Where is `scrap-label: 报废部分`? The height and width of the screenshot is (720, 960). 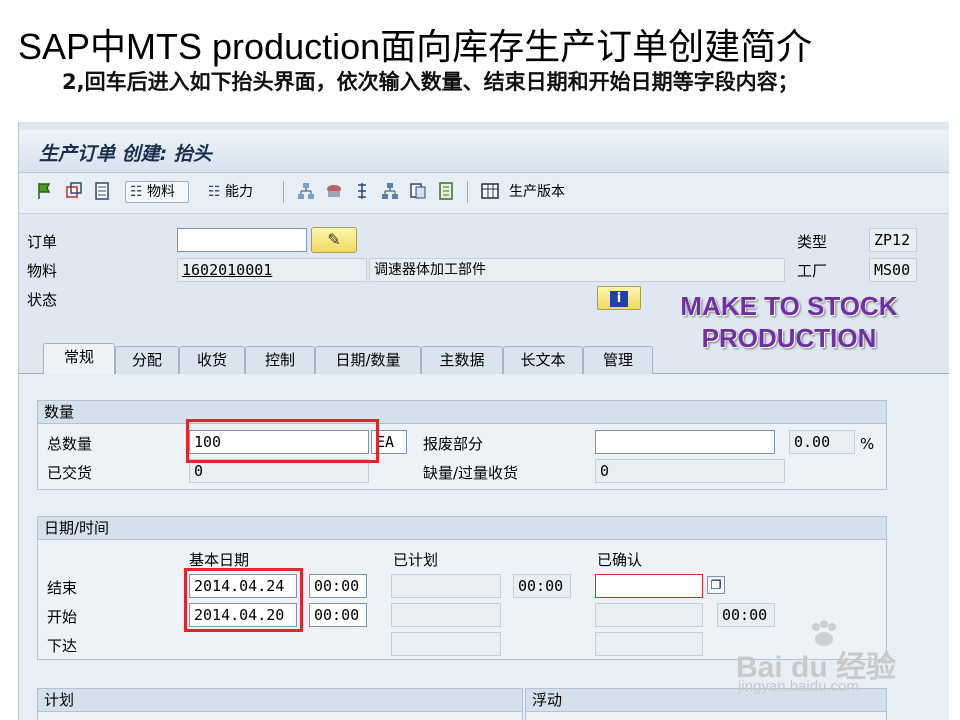 scrap-label: 报废部分 is located at coordinates (453, 444).